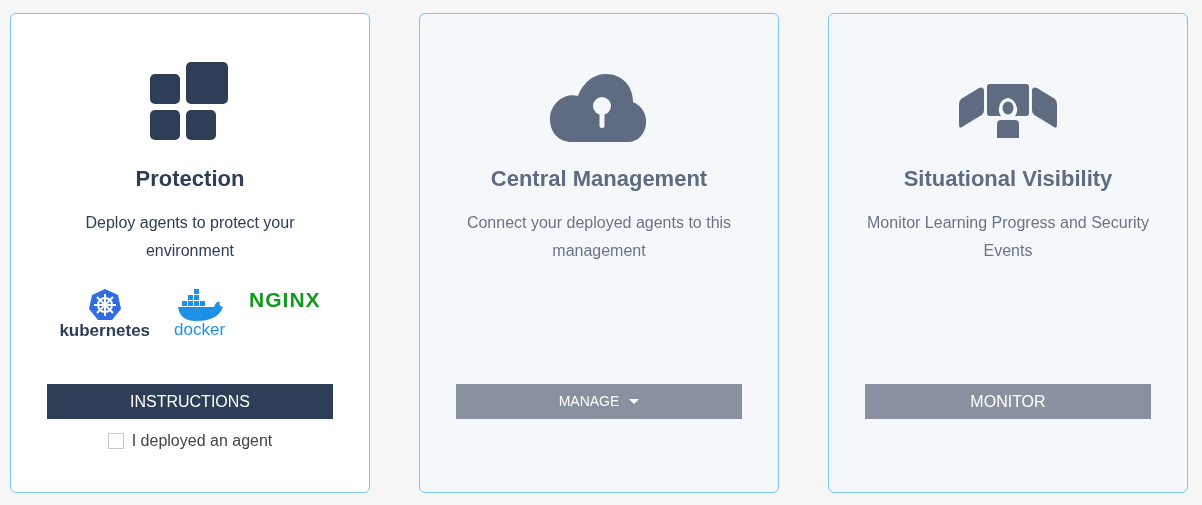  Describe the element at coordinates (200, 329) in the screenshot. I see `logo-wordmark: docker` at that location.